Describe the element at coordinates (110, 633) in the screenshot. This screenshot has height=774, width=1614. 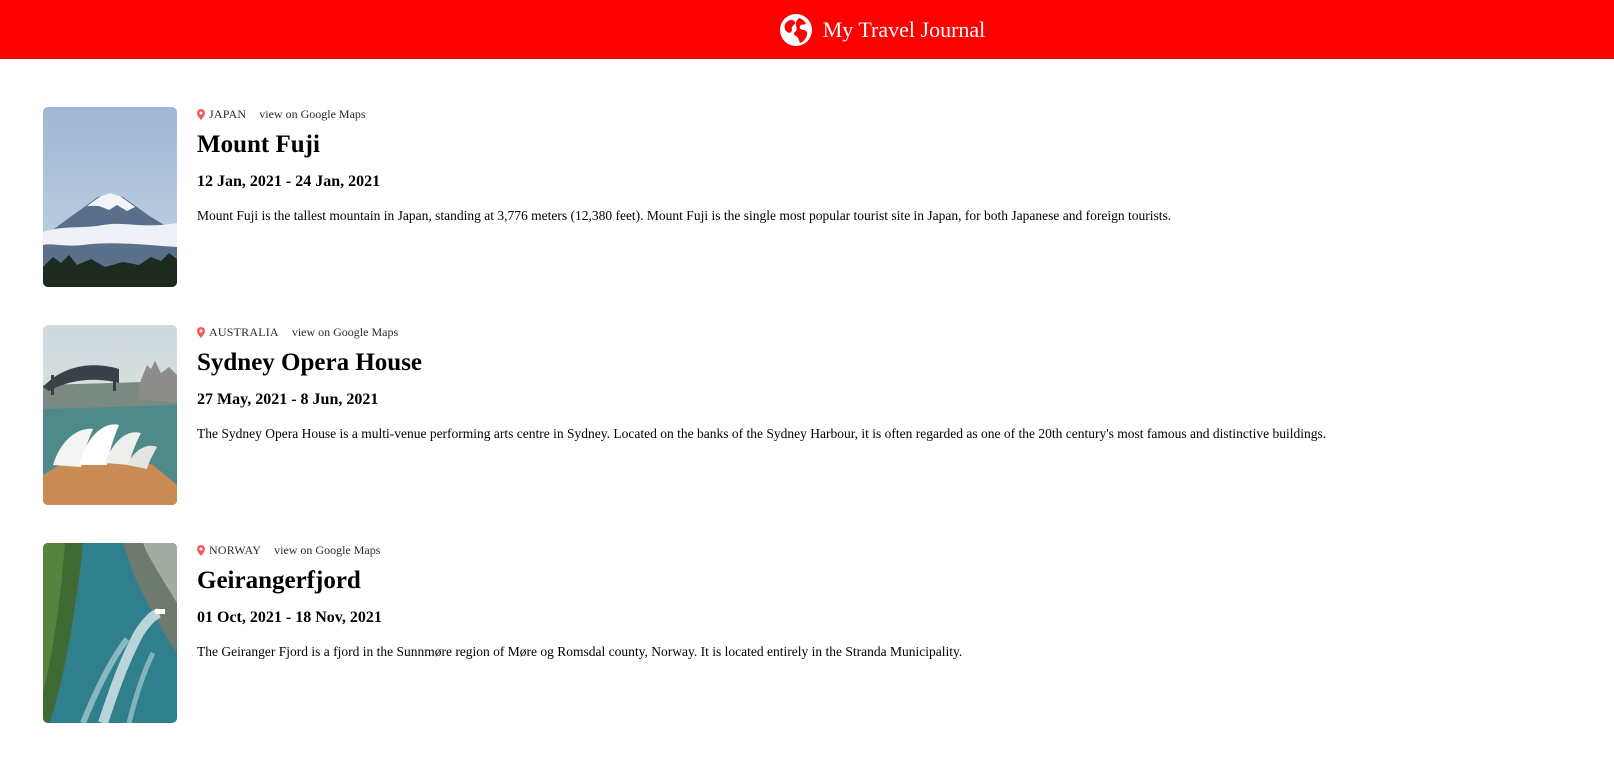
I see `geirangerfjord-photo` at that location.